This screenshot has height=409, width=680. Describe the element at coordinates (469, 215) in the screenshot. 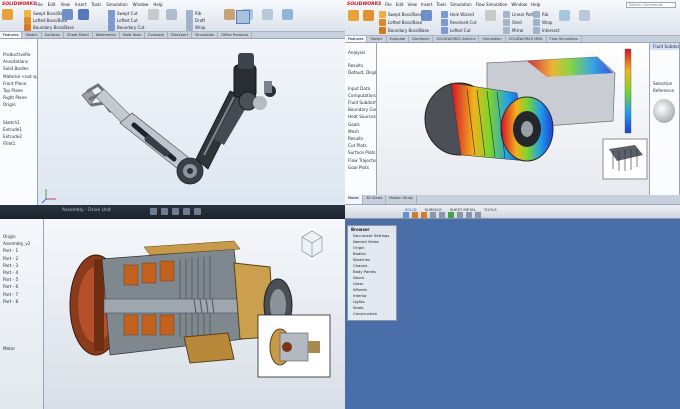

I see `insert-icon` at that location.